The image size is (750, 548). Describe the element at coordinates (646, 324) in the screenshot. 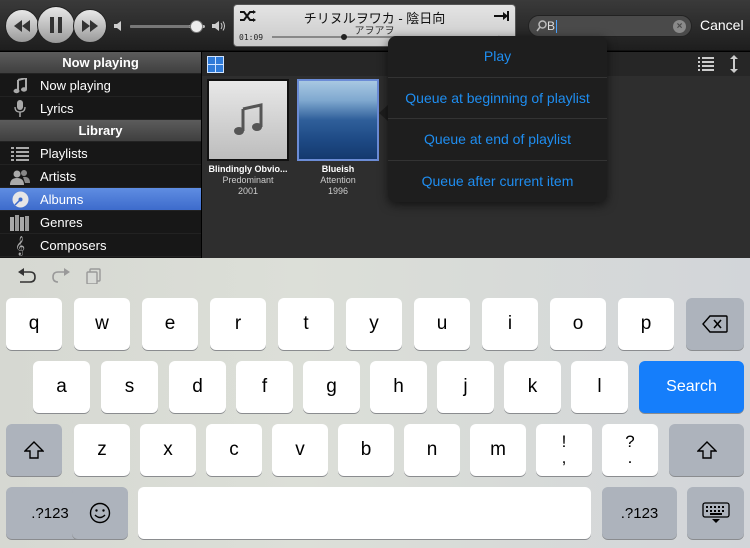

I see `key-p: p` at that location.